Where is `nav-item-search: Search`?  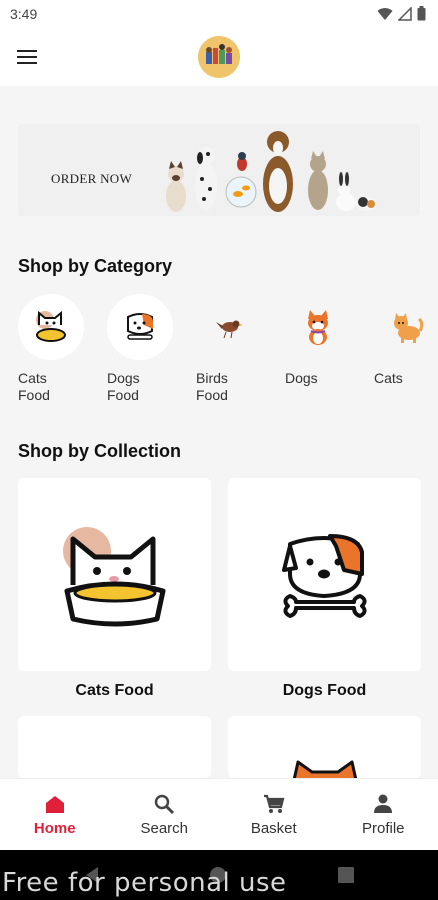 nav-item-search: Search is located at coordinates (165, 814).